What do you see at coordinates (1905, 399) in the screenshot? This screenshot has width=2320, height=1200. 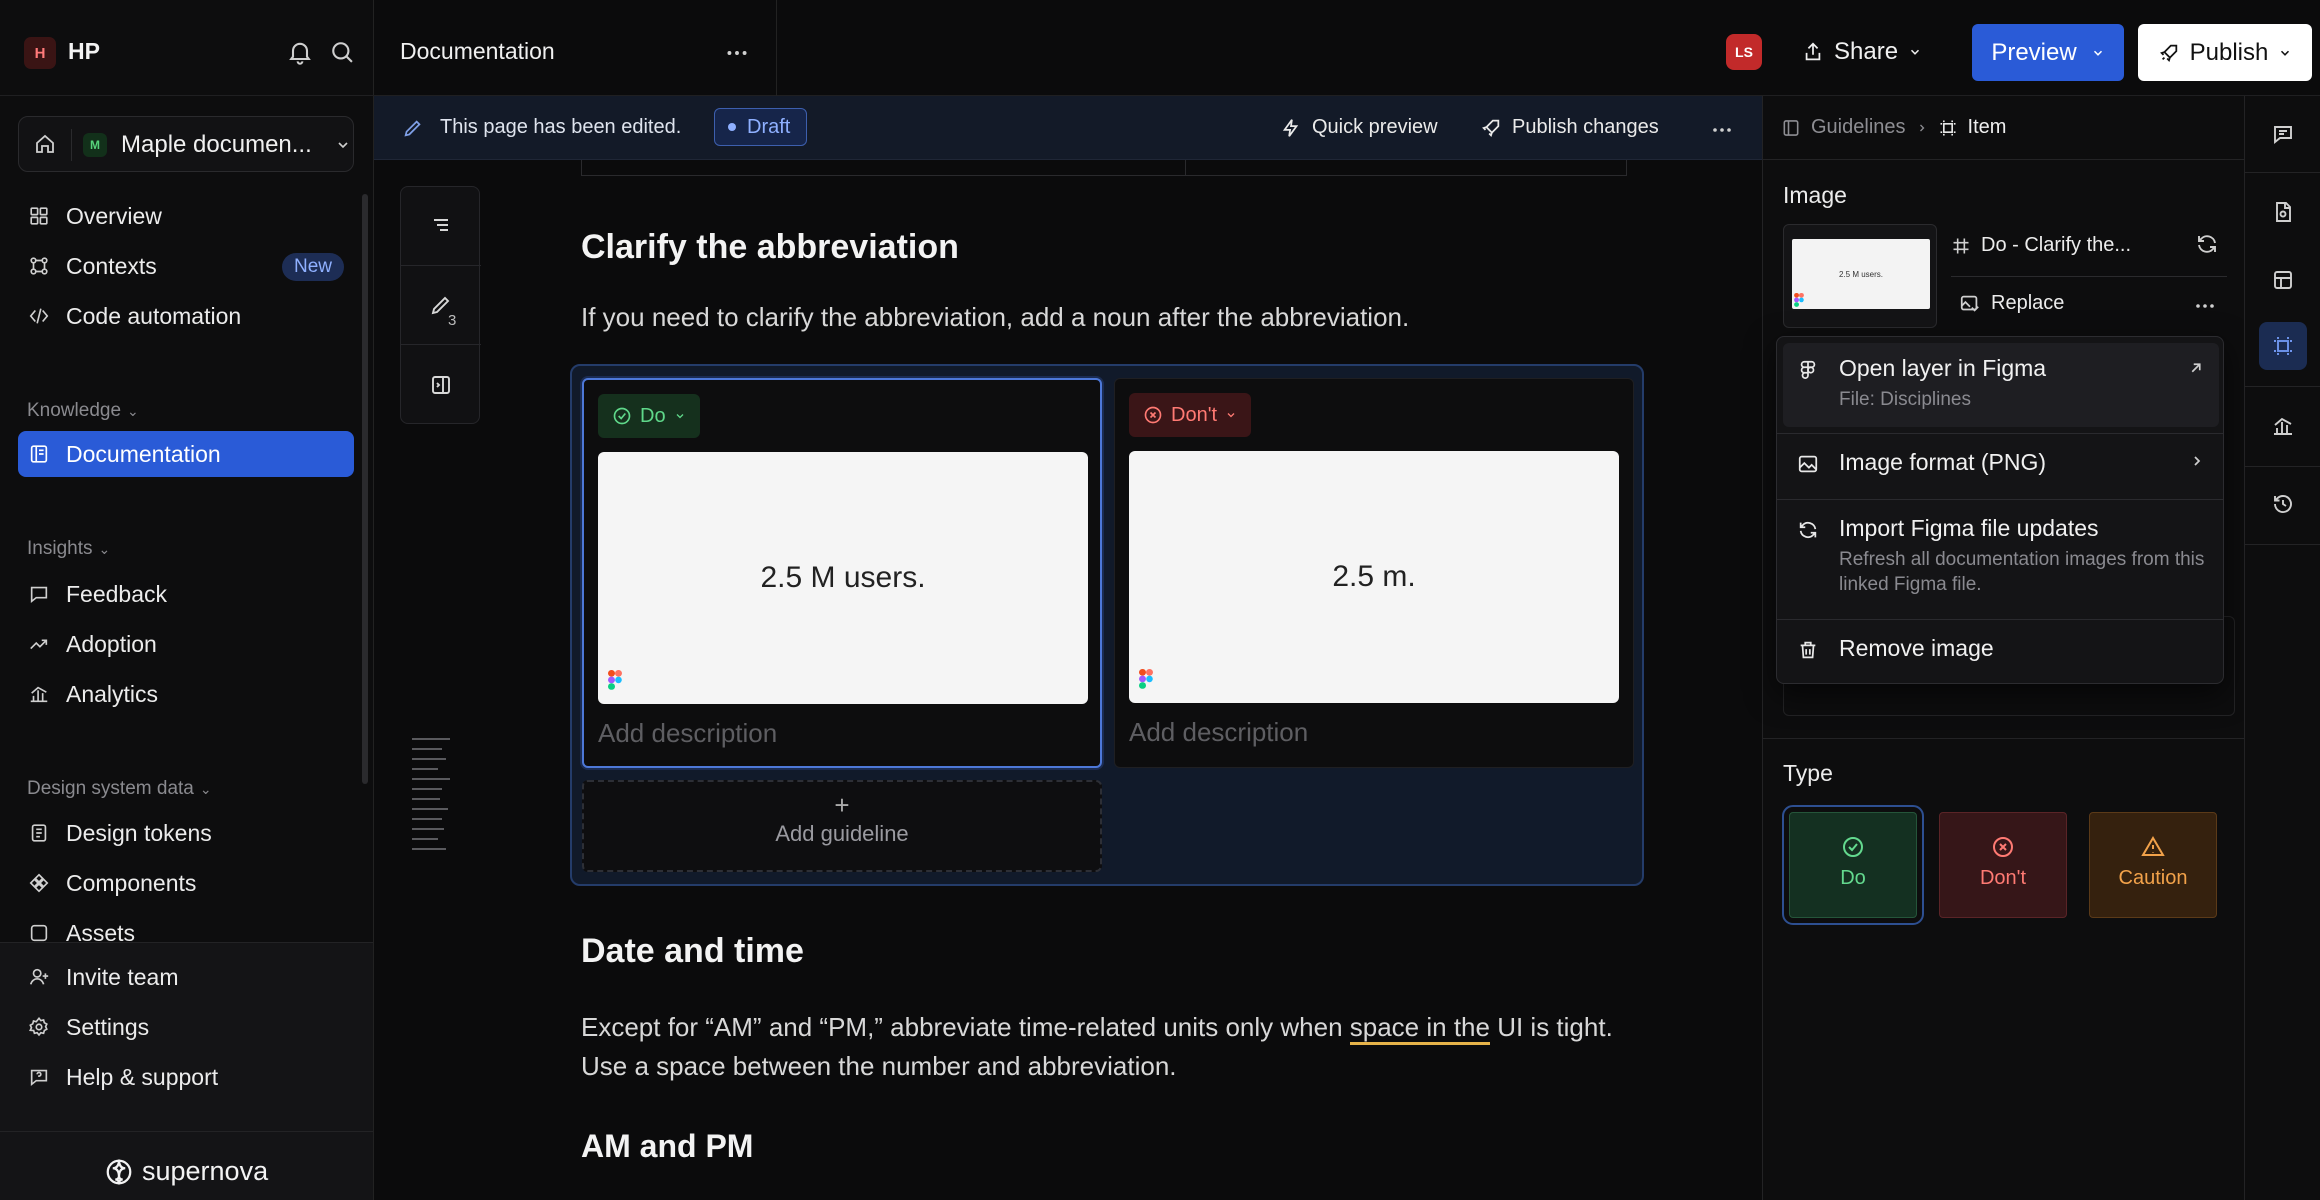 I see `menu-item-sublabel: File: Disciplines` at bounding box center [1905, 399].